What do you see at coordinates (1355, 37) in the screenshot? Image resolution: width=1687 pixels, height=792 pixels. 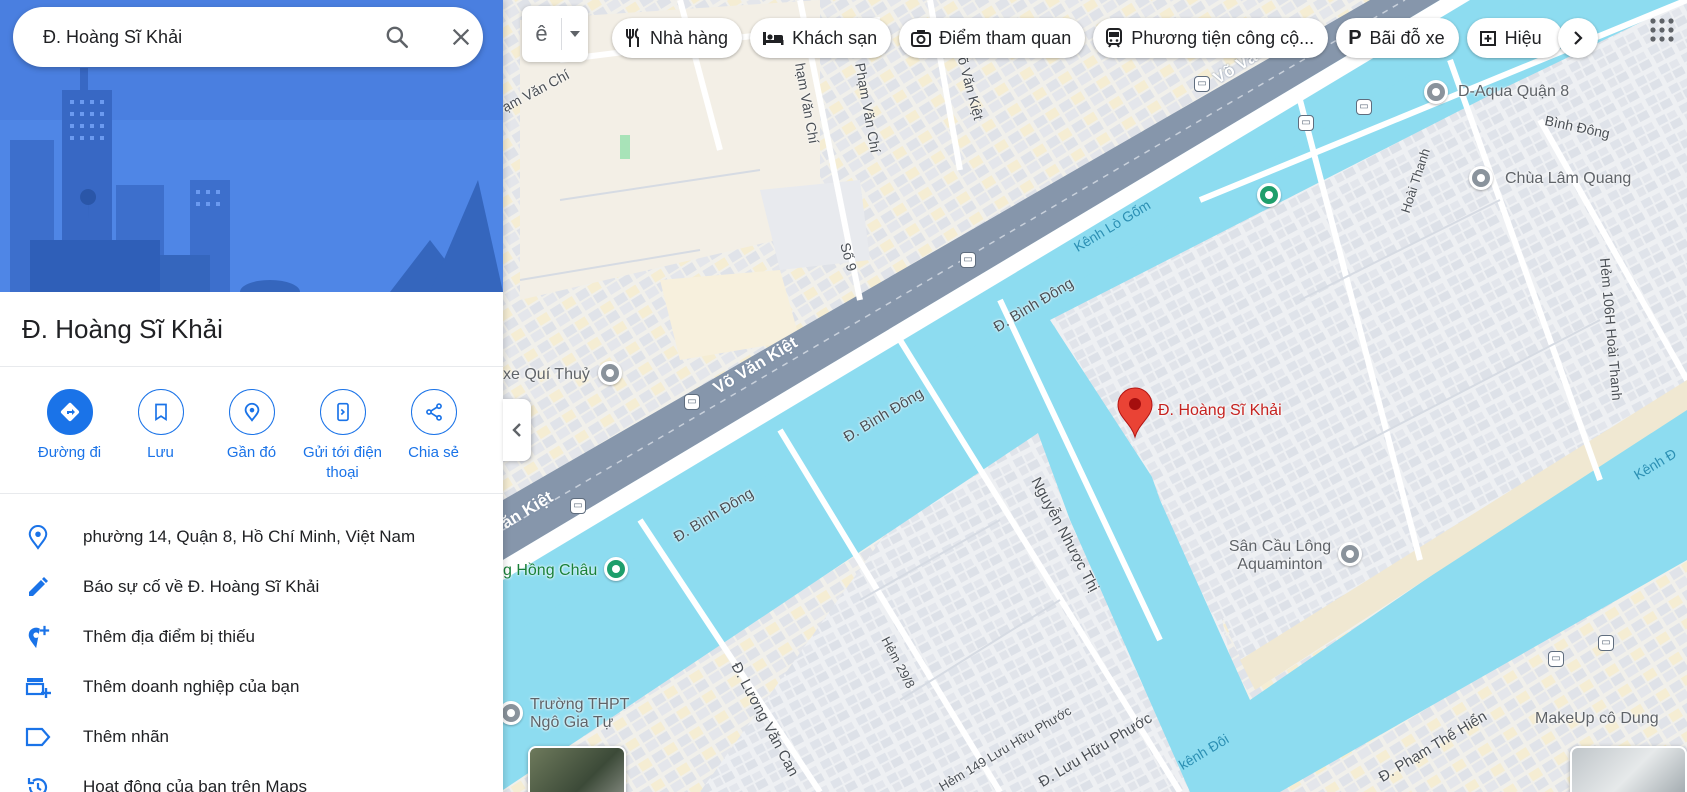 I see `parking-icon: P` at bounding box center [1355, 37].